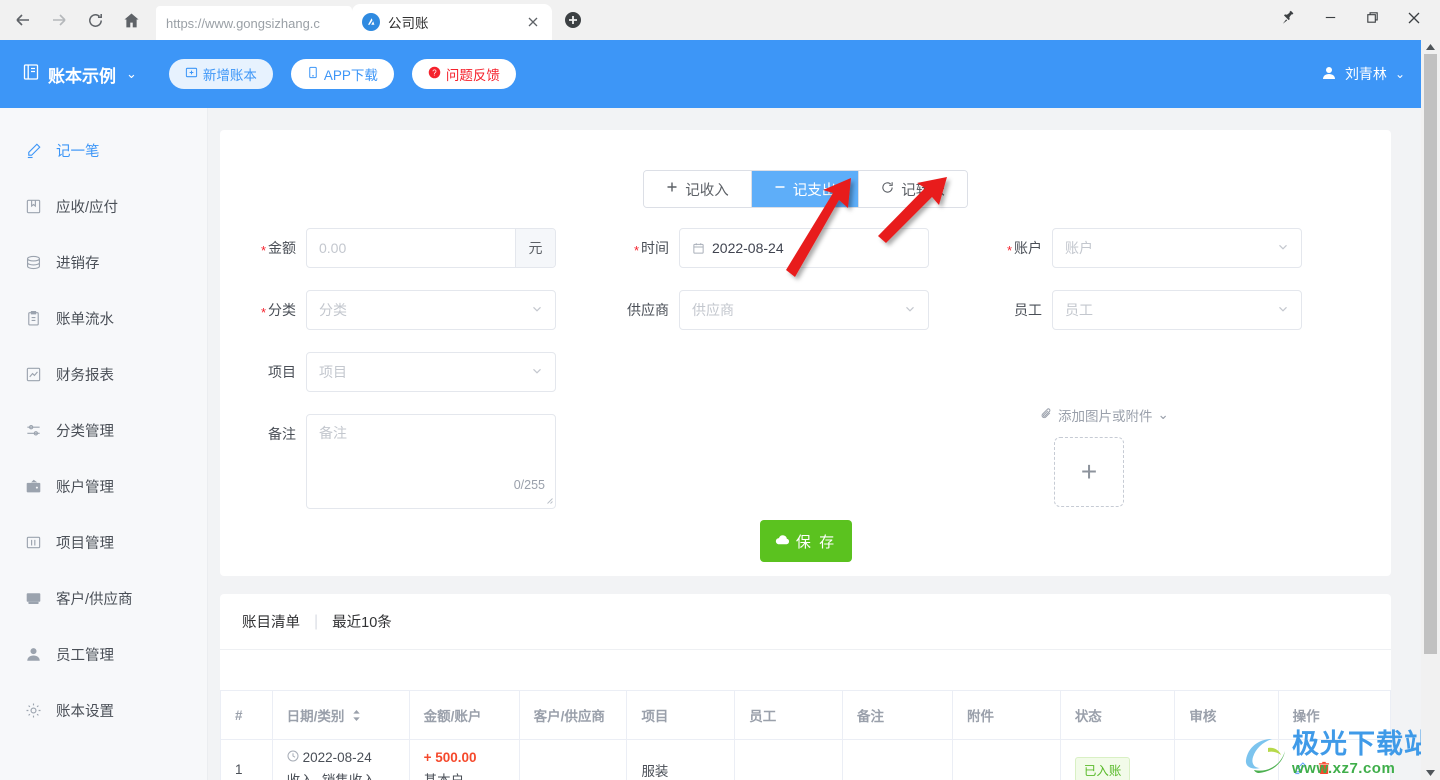 The height and width of the screenshot is (780, 1440). Describe the element at coordinates (103, 486) in the screenshot. I see `sidebar-item-account-management: 账户管理` at that location.